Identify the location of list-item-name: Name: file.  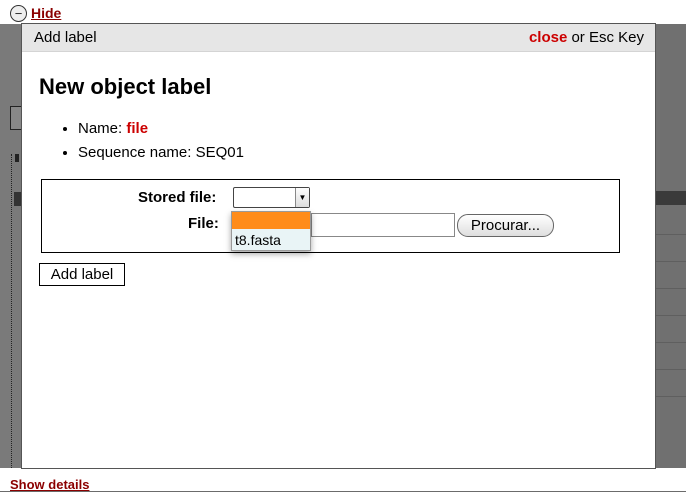
(161, 129).